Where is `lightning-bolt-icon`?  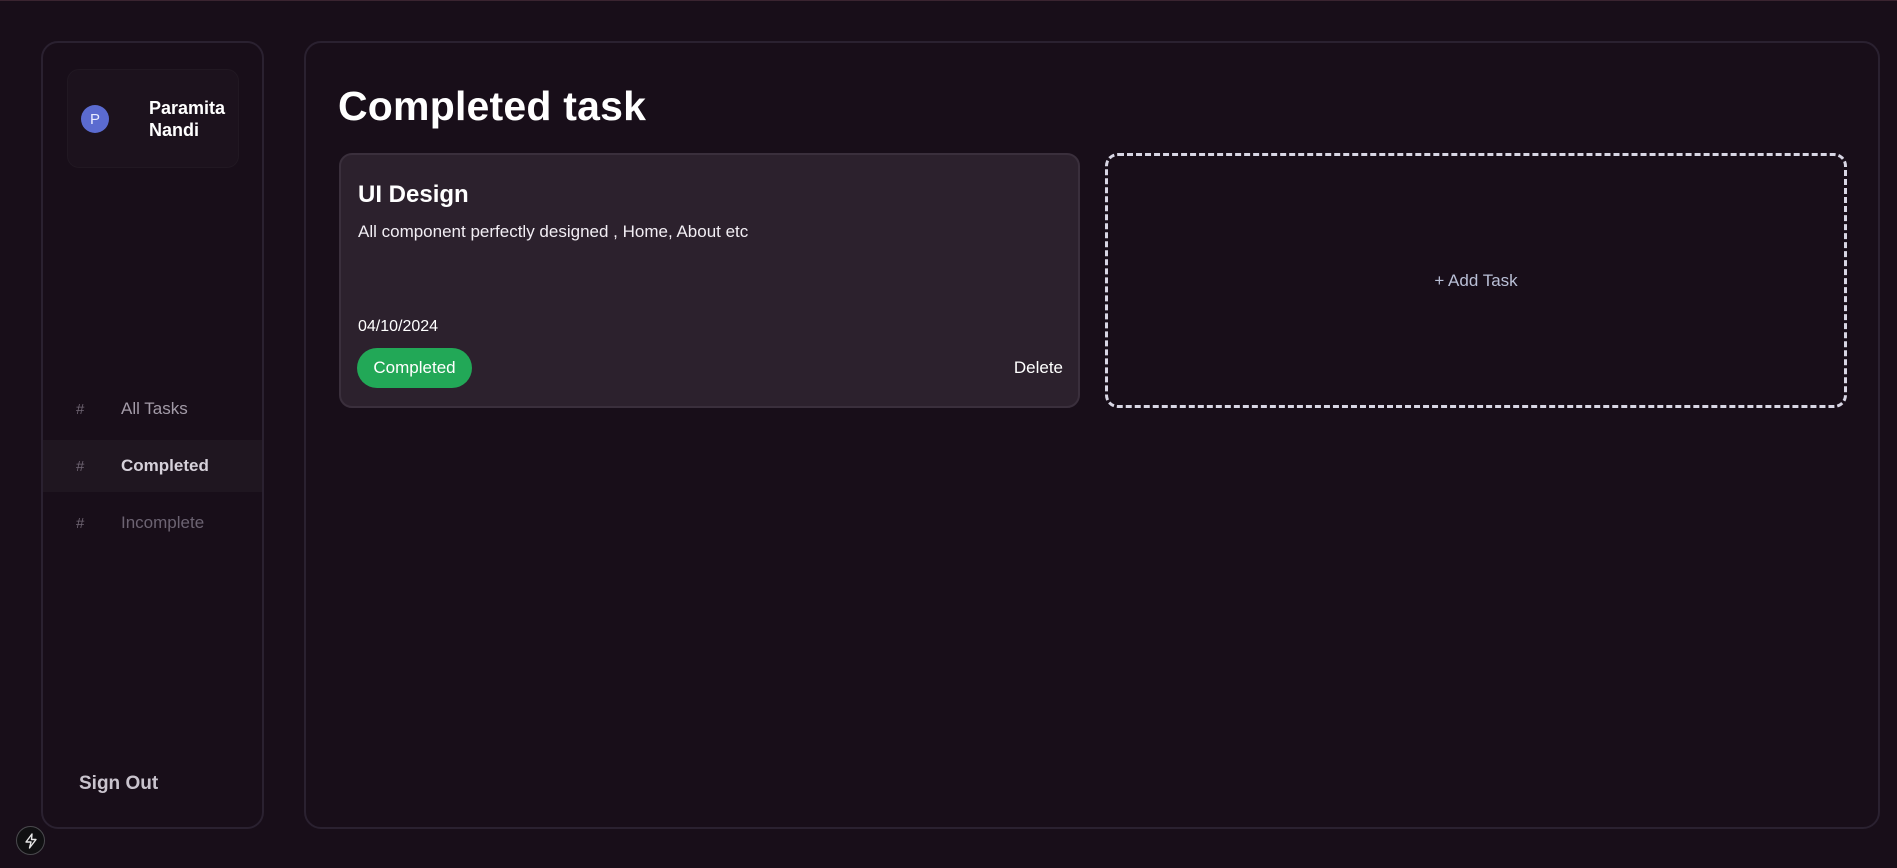 lightning-bolt-icon is located at coordinates (30, 840).